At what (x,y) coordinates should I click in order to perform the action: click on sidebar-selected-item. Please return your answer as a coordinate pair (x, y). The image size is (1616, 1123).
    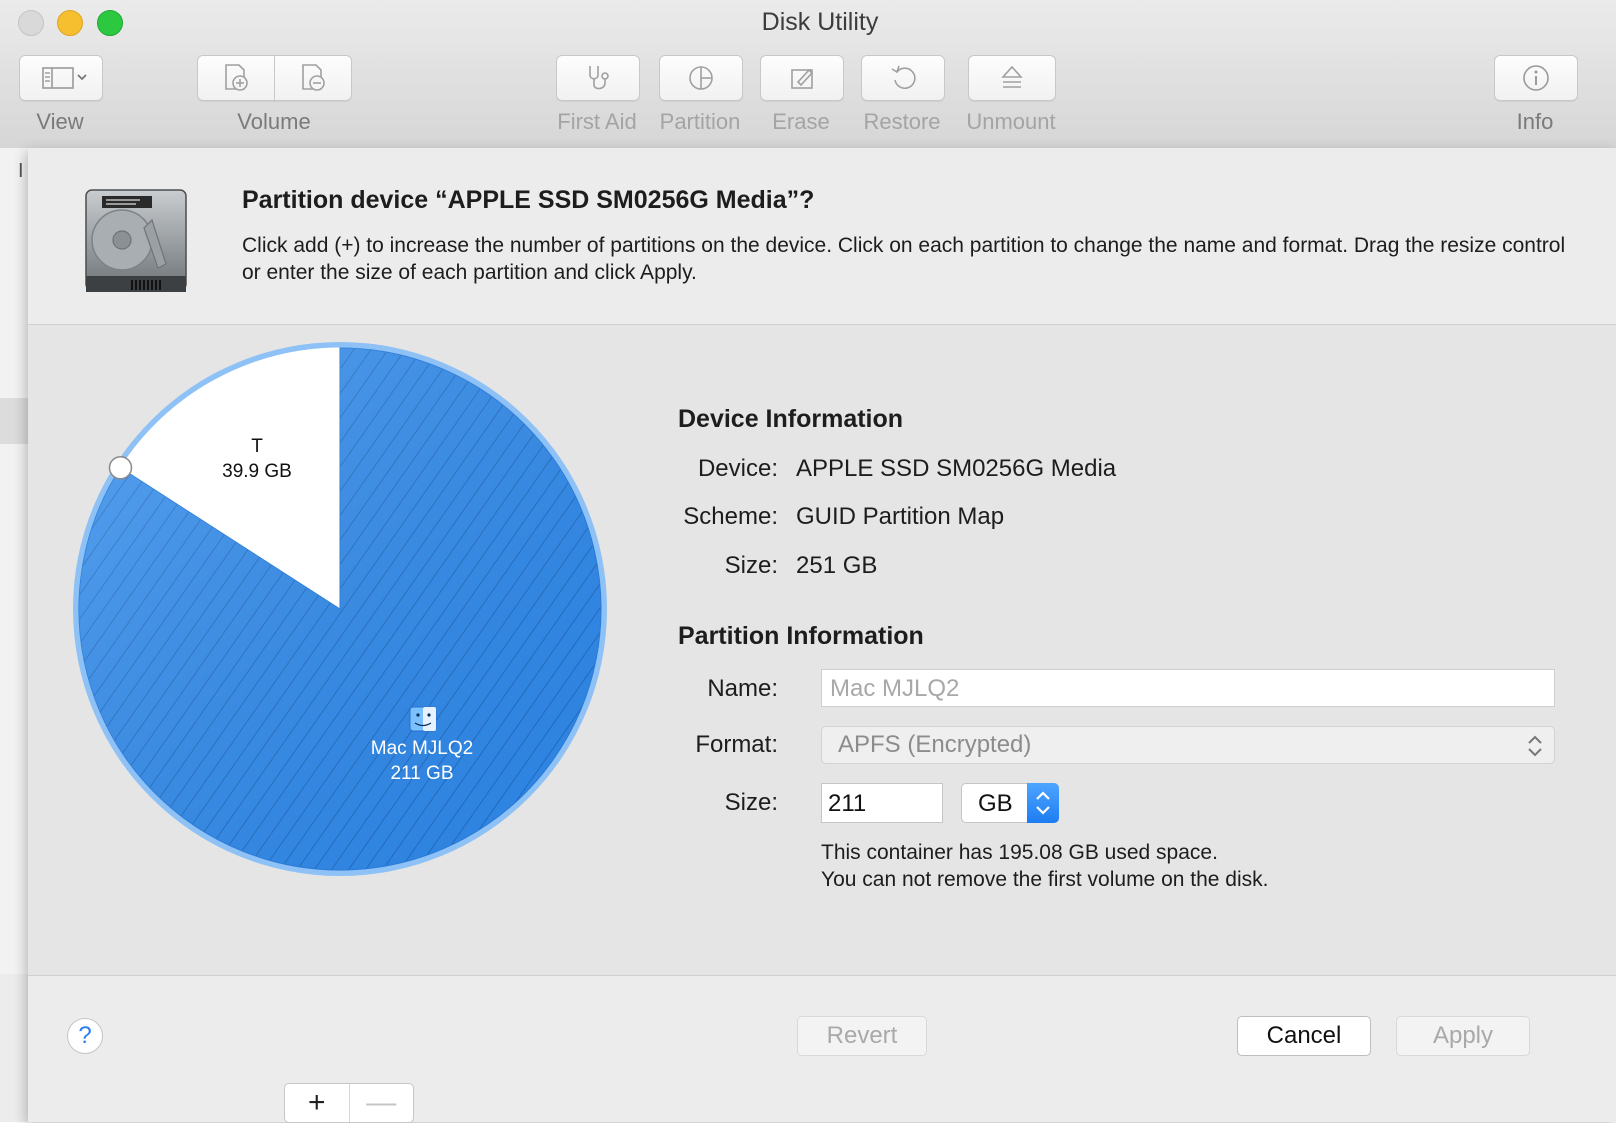
    Looking at the image, I should click on (14, 421).